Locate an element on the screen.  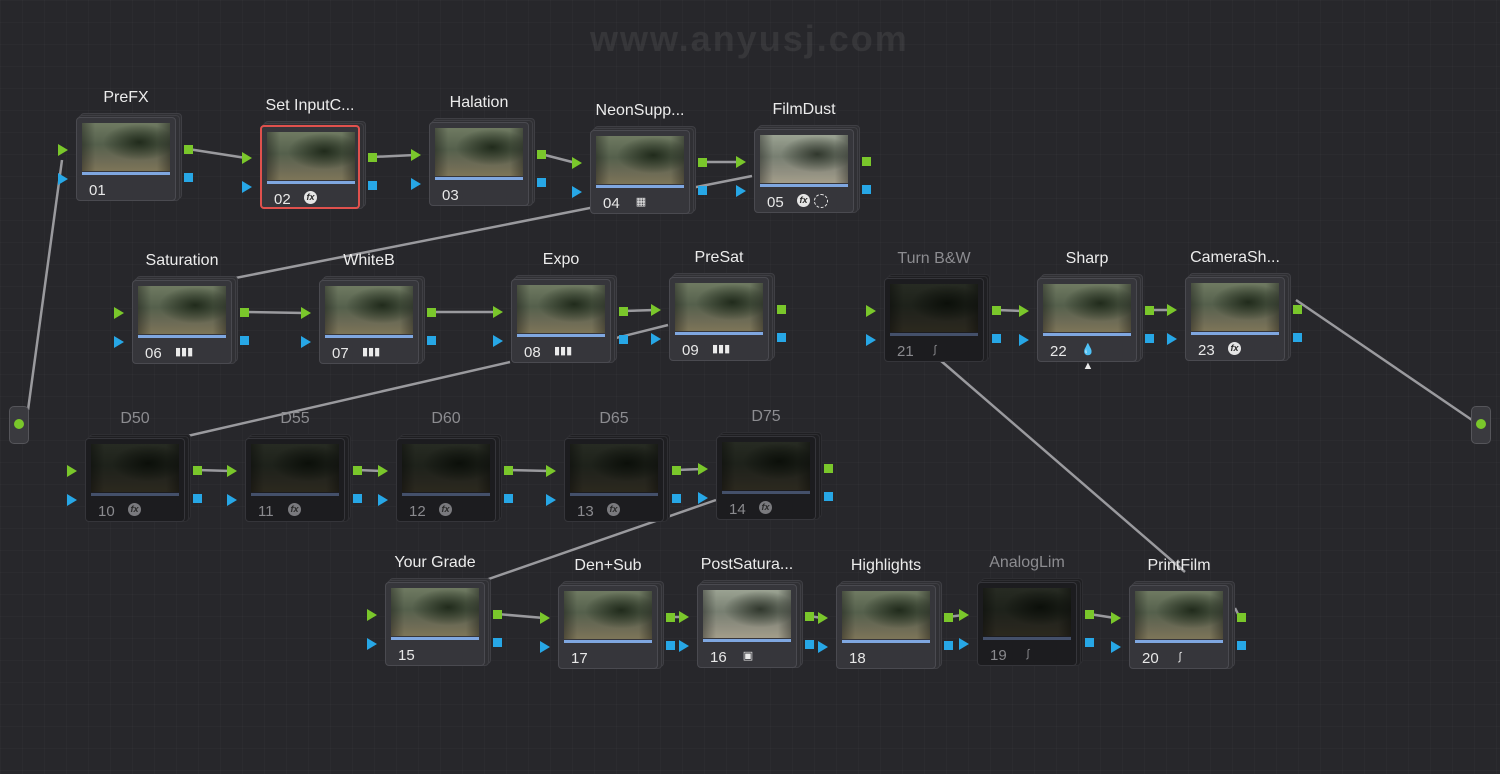
node-card: 19 ∫ is located at coordinates (1027, 624).